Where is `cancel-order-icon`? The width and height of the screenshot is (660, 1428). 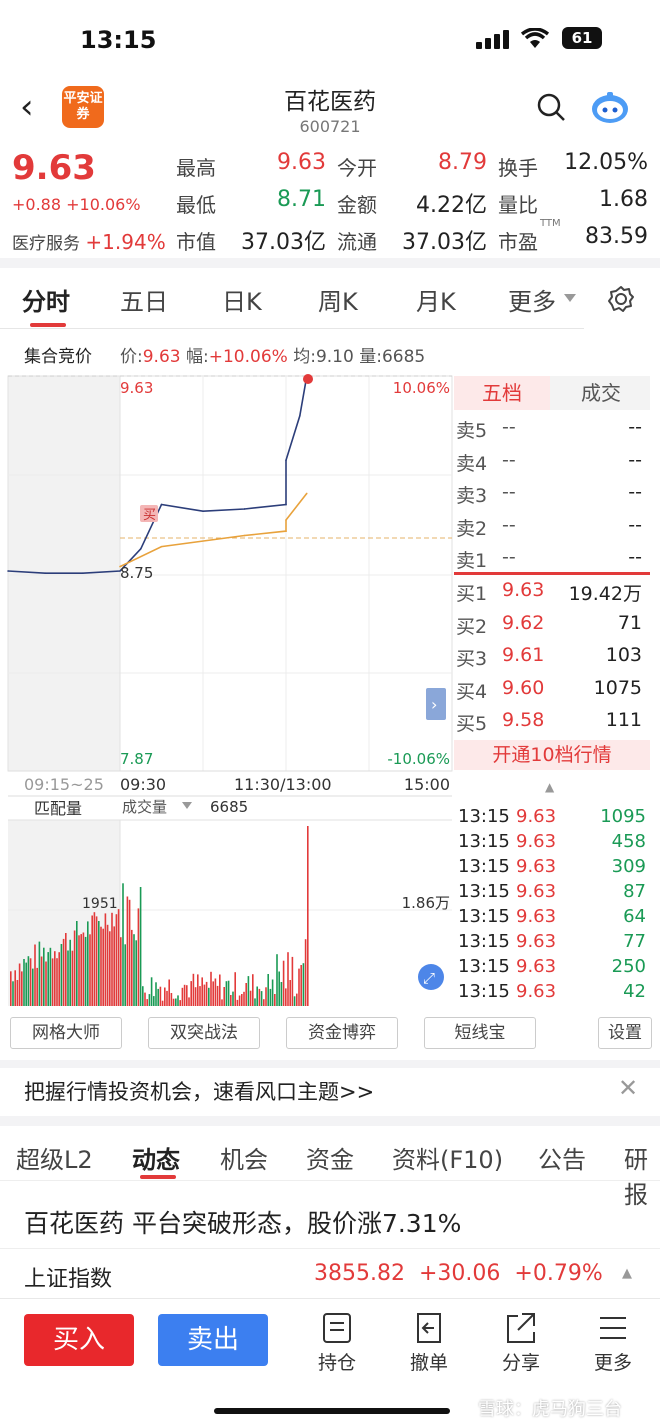 cancel-order-icon is located at coordinates (429, 1327).